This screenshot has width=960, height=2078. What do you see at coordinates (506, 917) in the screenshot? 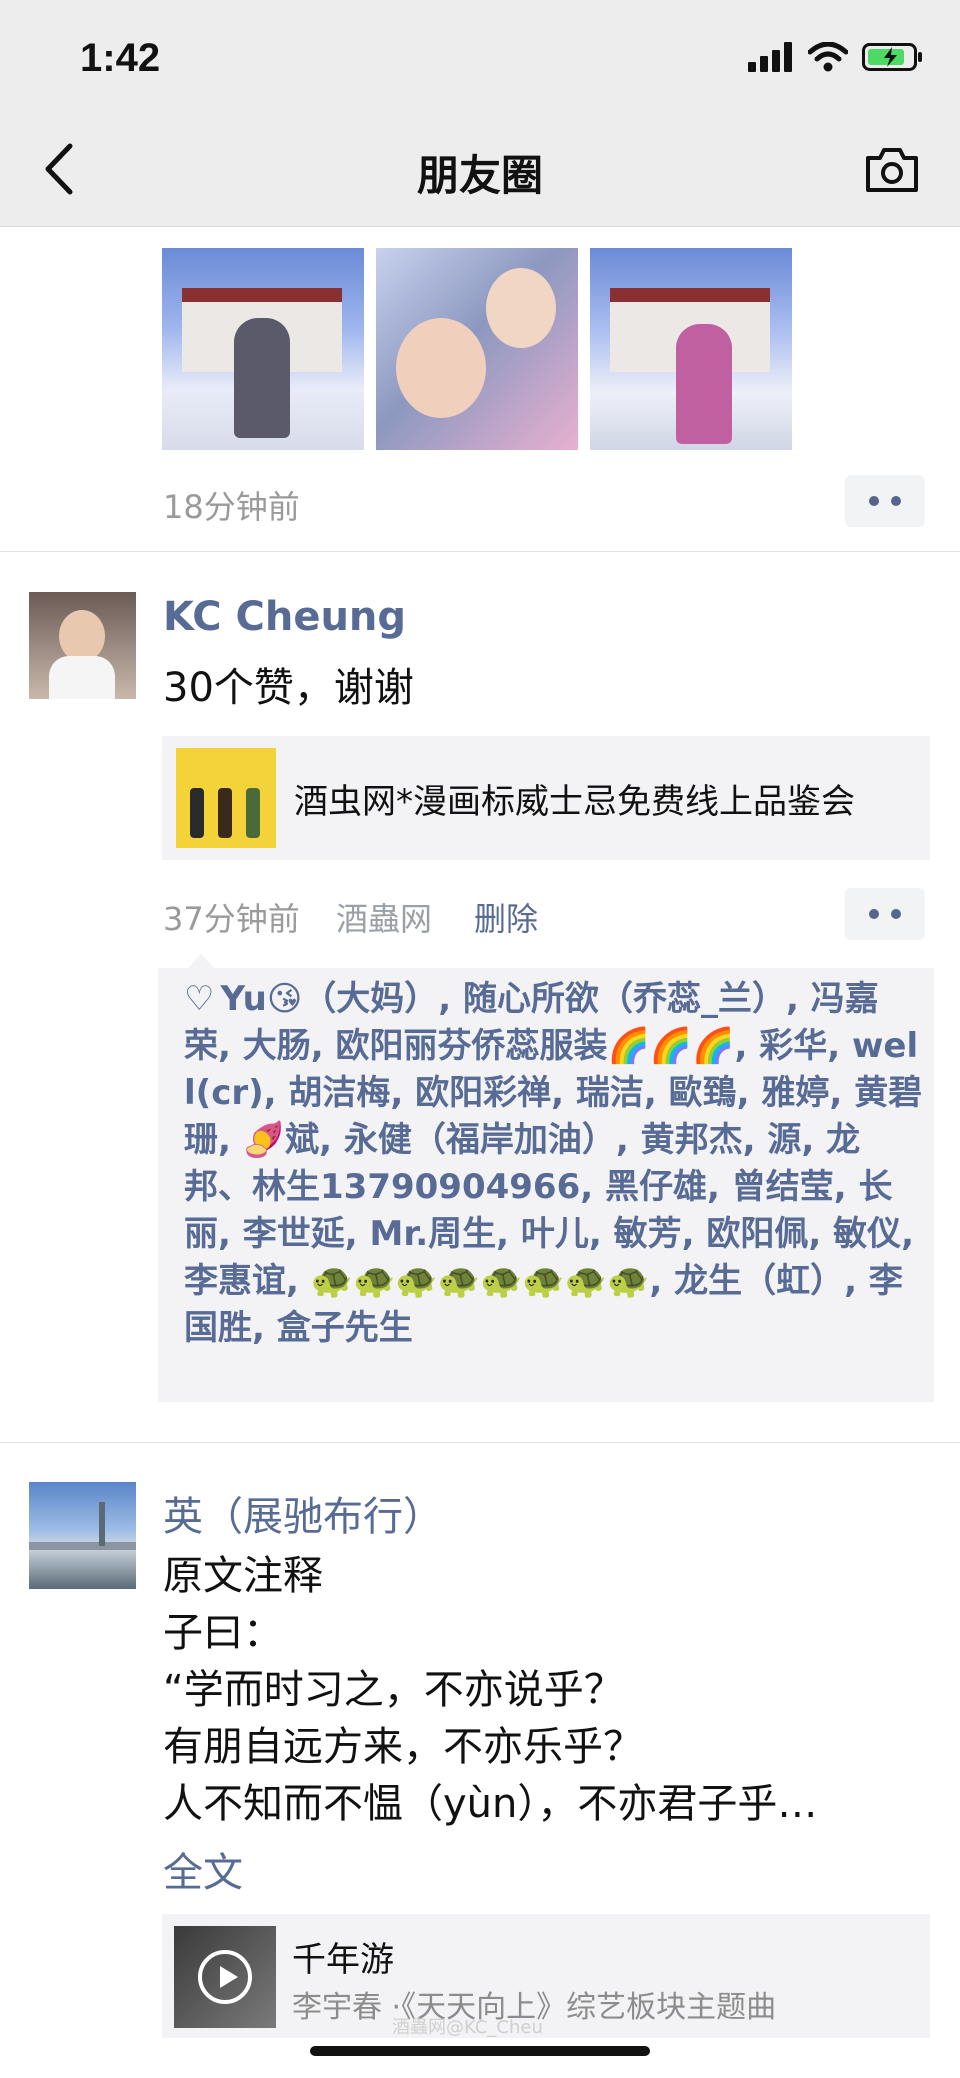
I see `delete-button: 删除` at bounding box center [506, 917].